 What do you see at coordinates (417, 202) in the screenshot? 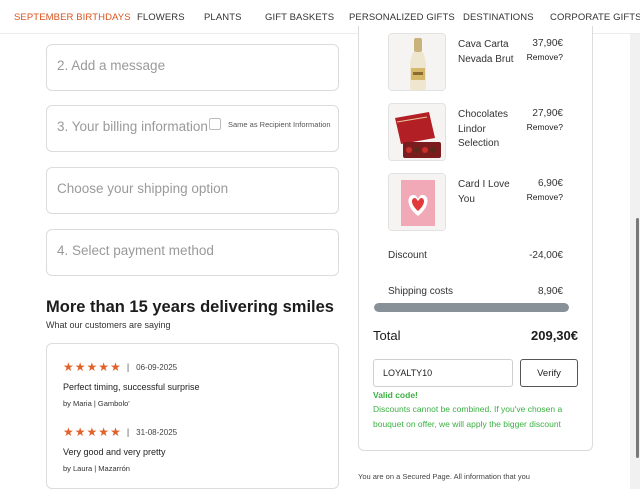
I see `heart-card-icon` at bounding box center [417, 202].